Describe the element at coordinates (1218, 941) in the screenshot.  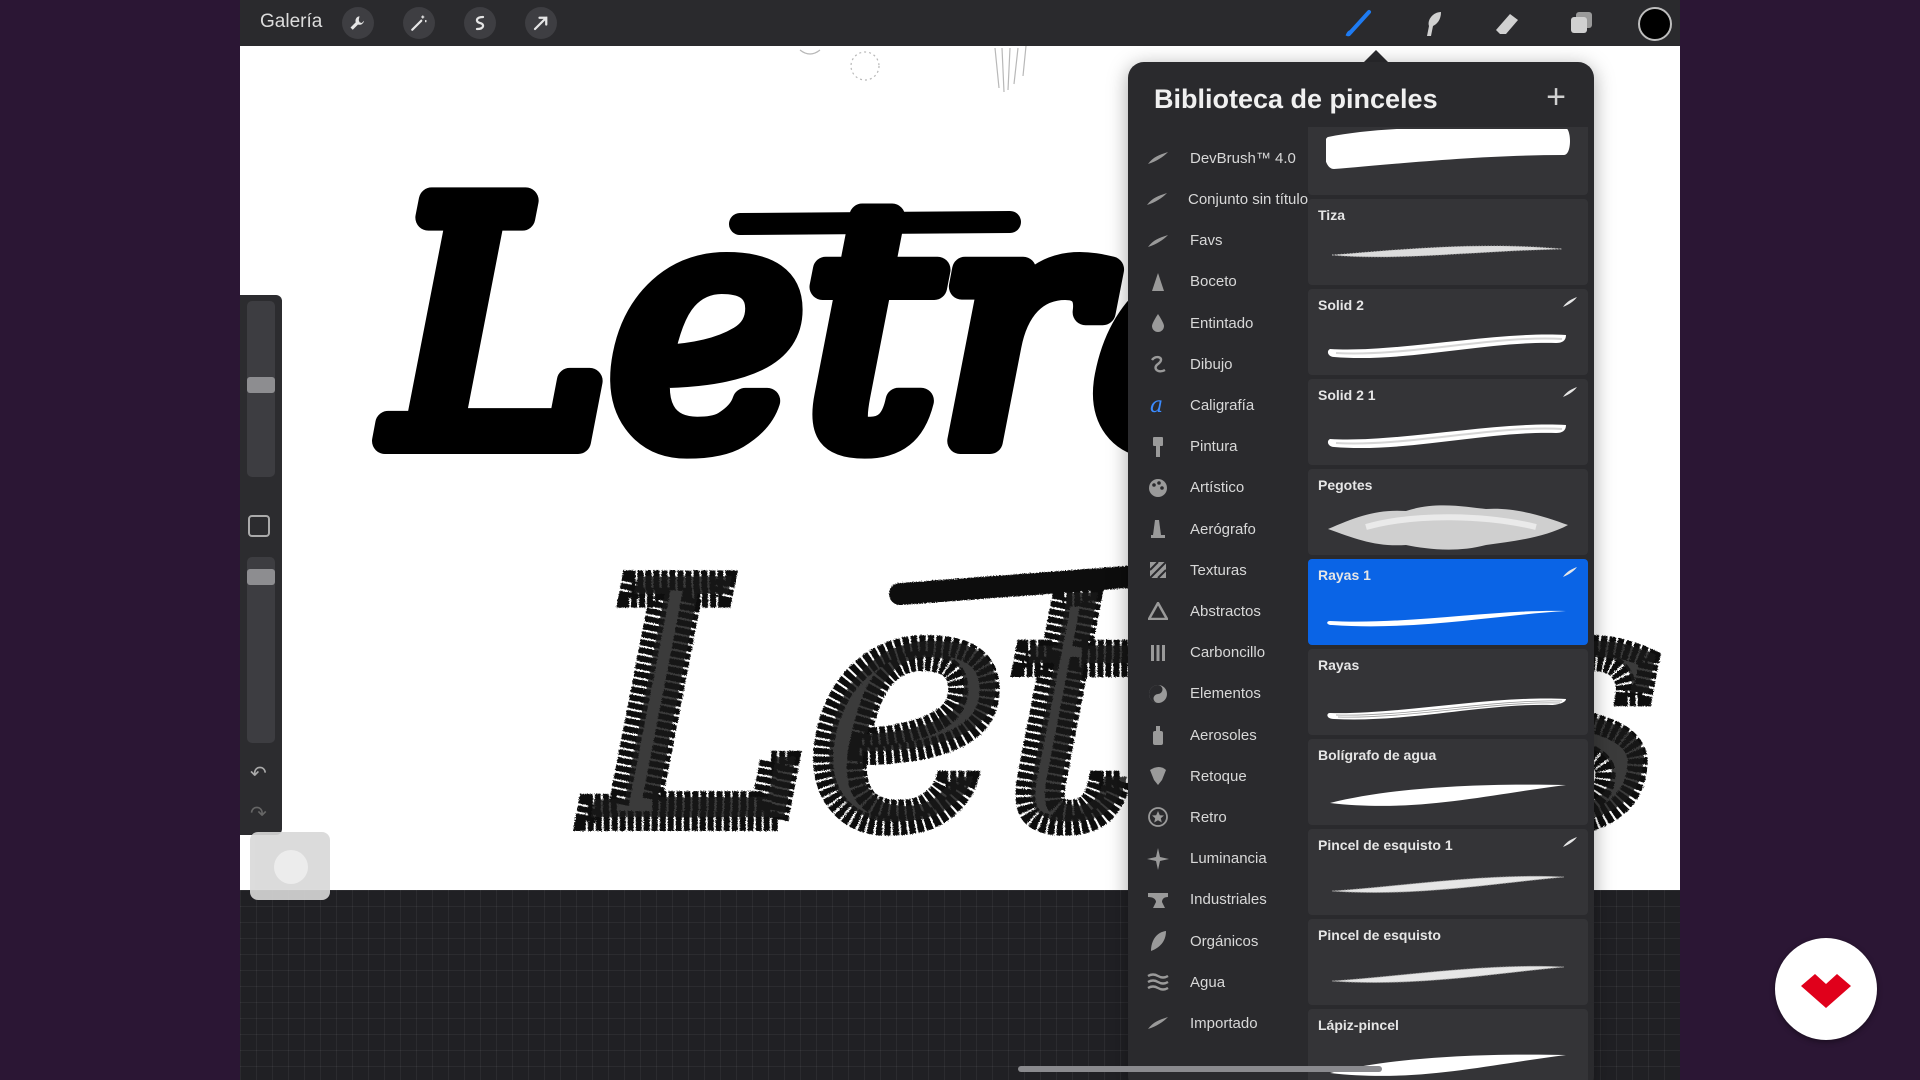
I see `brush-set-item: Orgánicos` at that location.